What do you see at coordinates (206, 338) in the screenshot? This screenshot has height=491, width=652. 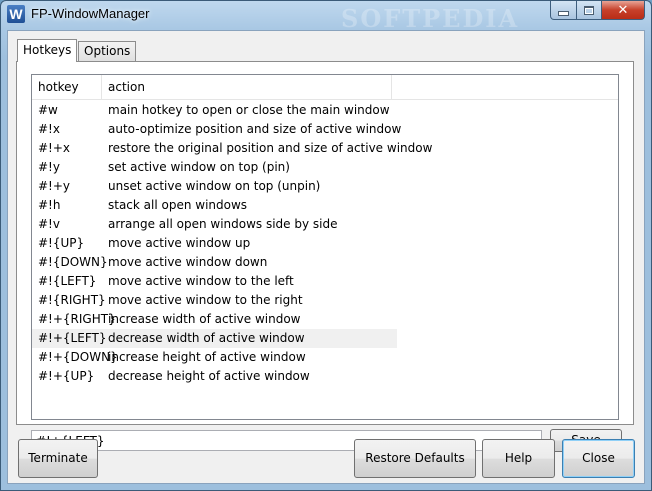 I see `action-cell: decrease width of active window` at bounding box center [206, 338].